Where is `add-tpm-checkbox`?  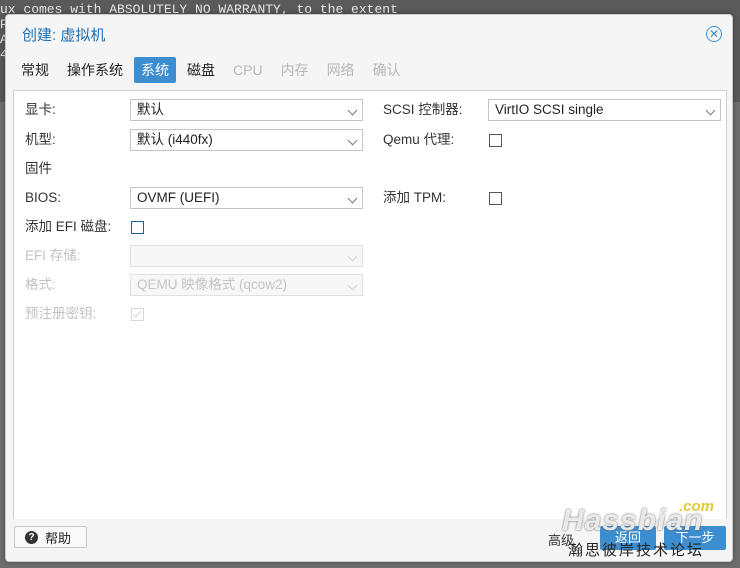 add-tpm-checkbox is located at coordinates (495, 198).